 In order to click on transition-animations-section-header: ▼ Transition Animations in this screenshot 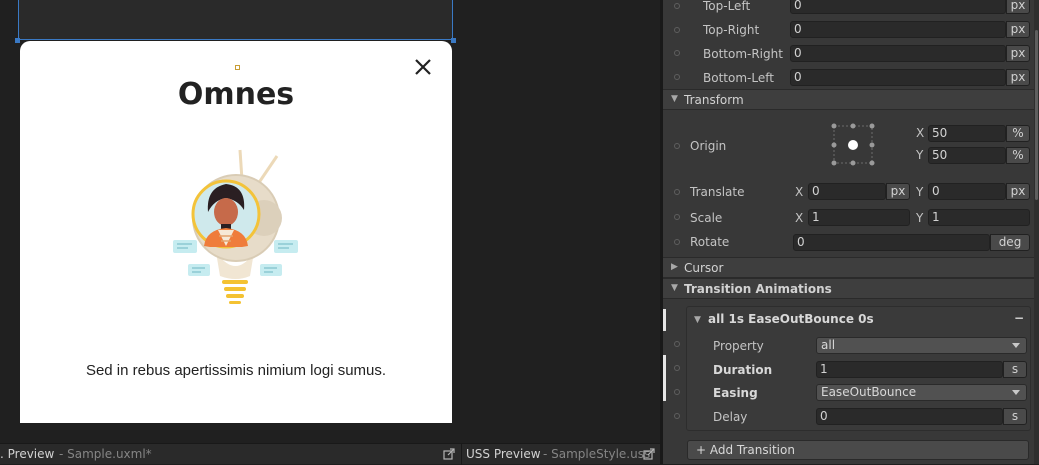, I will do `click(850, 288)`.